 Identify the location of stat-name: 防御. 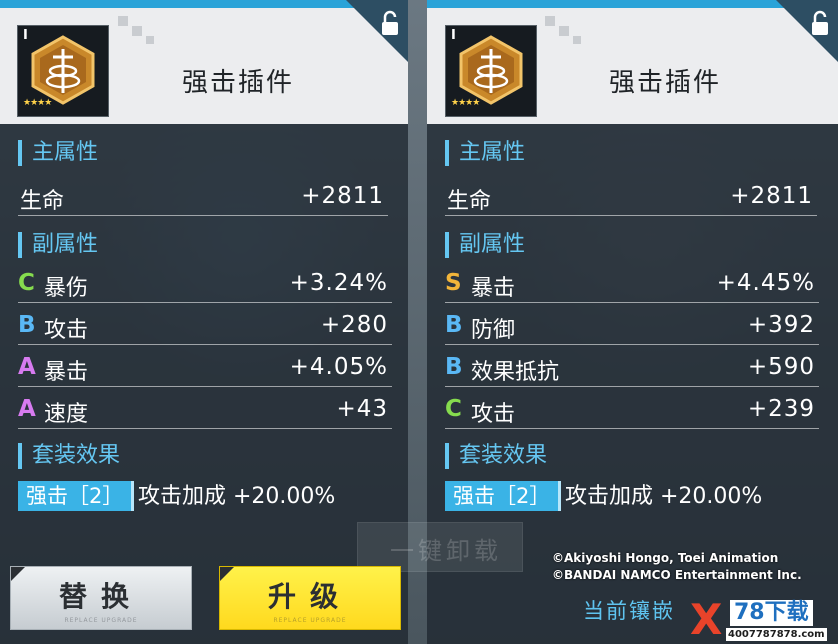
(493, 330).